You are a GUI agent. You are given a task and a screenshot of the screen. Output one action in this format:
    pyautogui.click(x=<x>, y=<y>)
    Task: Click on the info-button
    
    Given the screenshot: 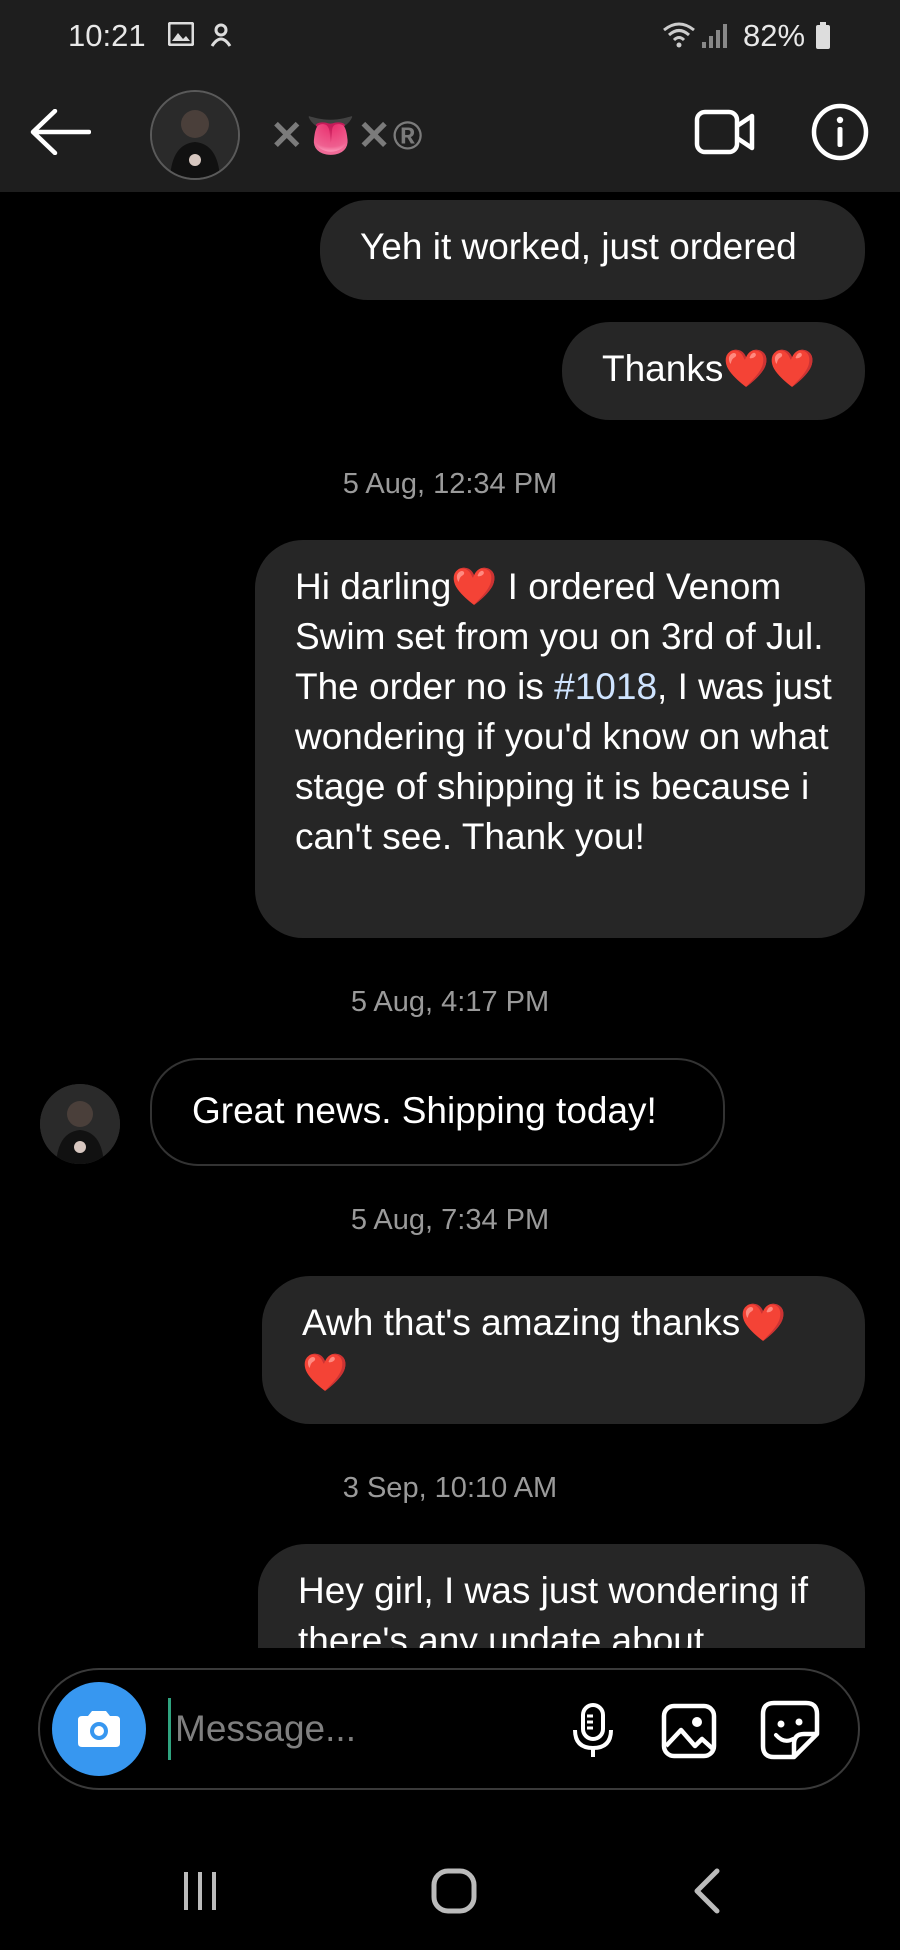 What is the action you would take?
    pyautogui.click(x=840, y=132)
    